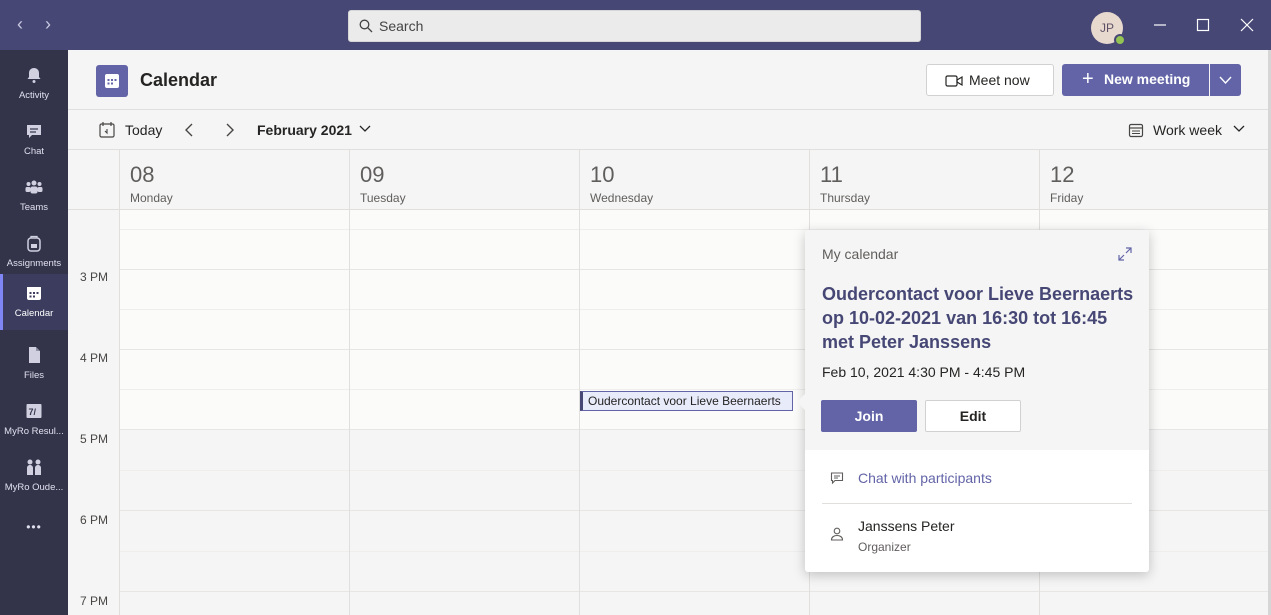  I want to click on rail-item-more: •••, so click(34, 532).